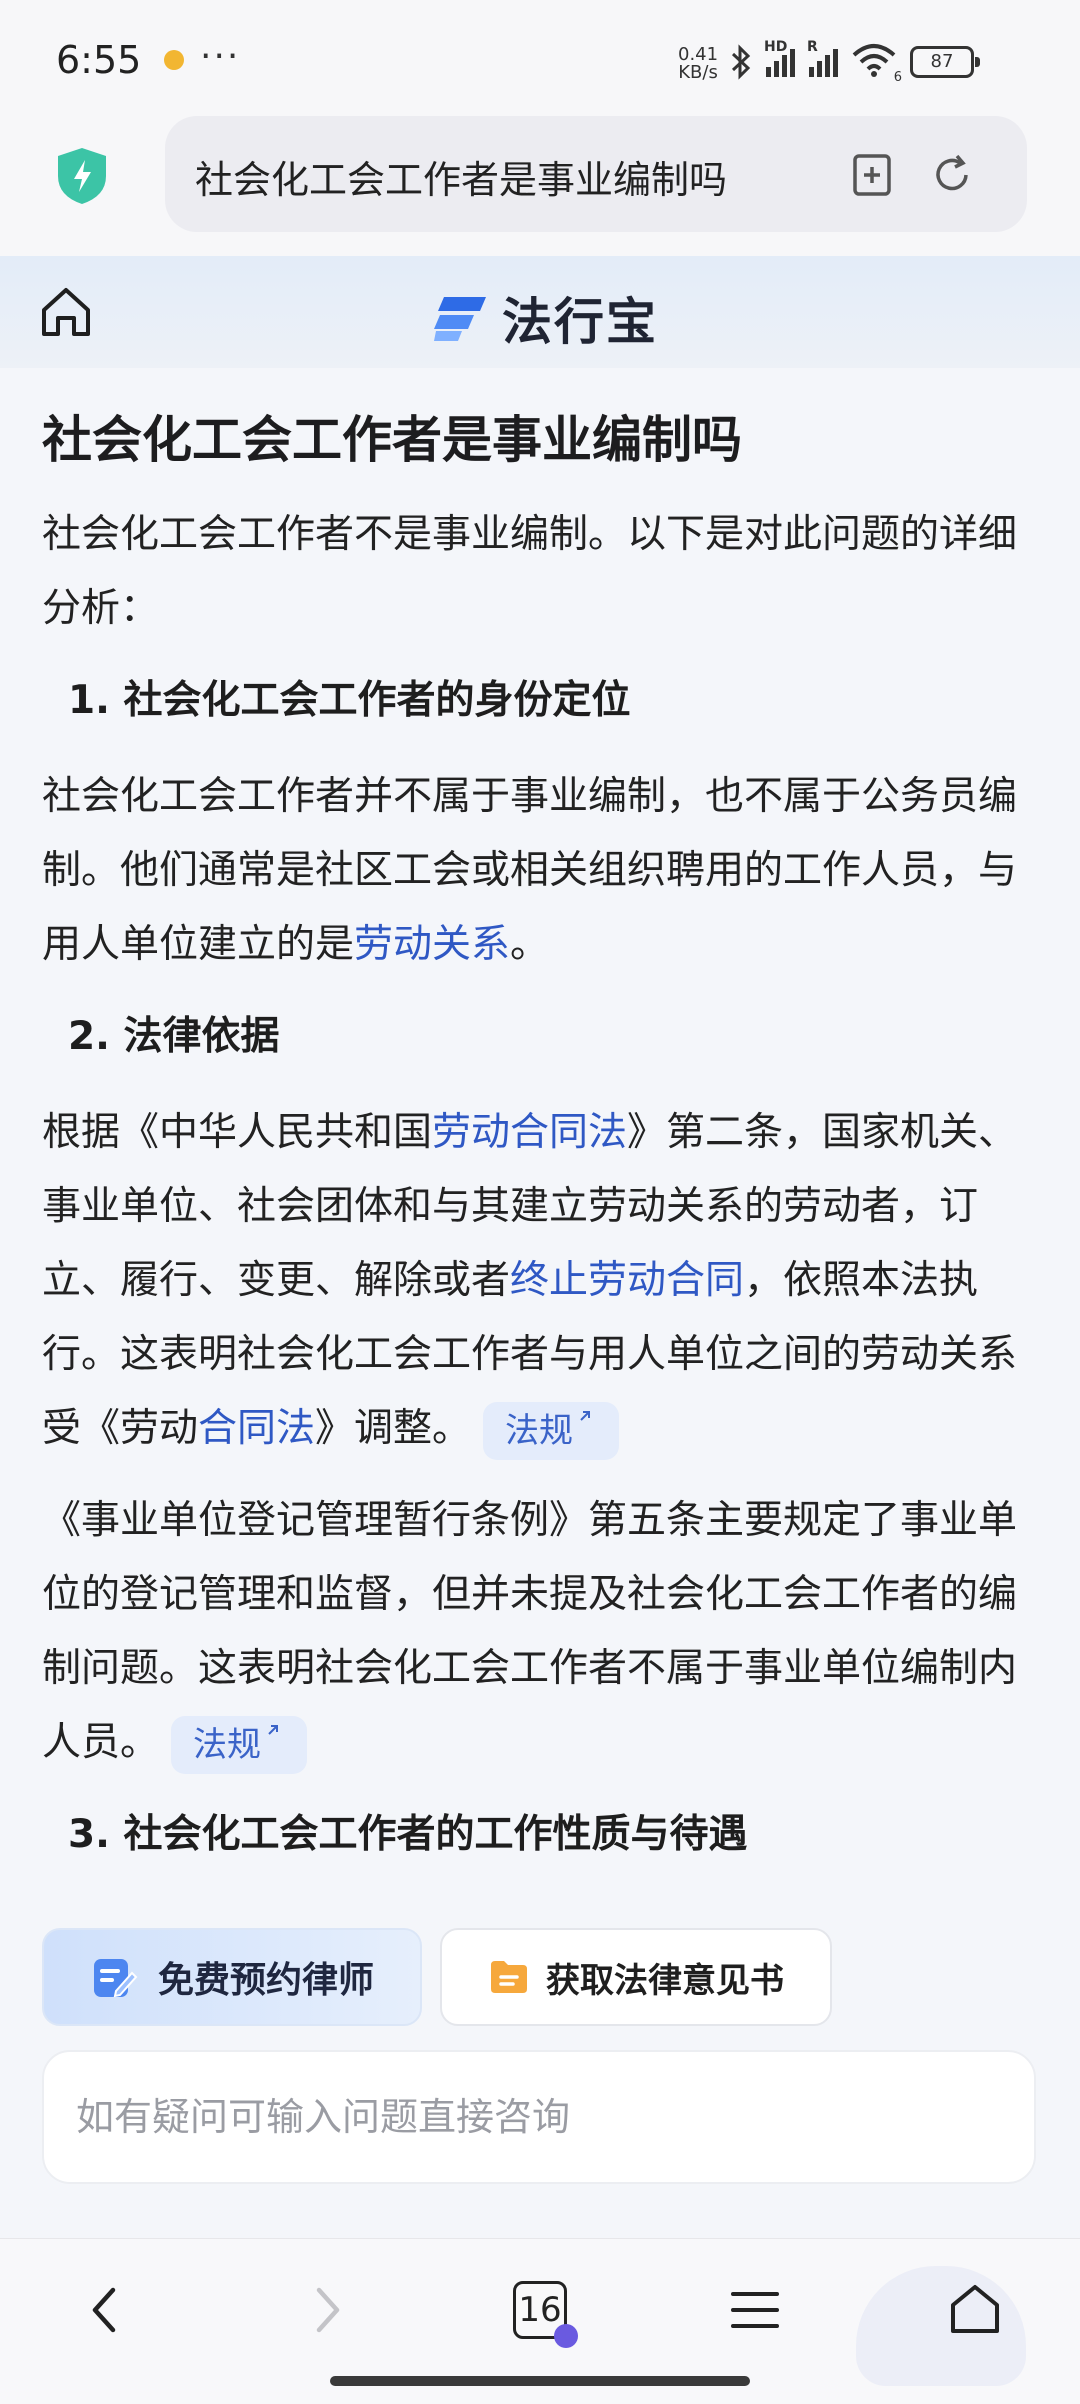 The image size is (1080, 2404). I want to click on home-icon, so click(66, 312).